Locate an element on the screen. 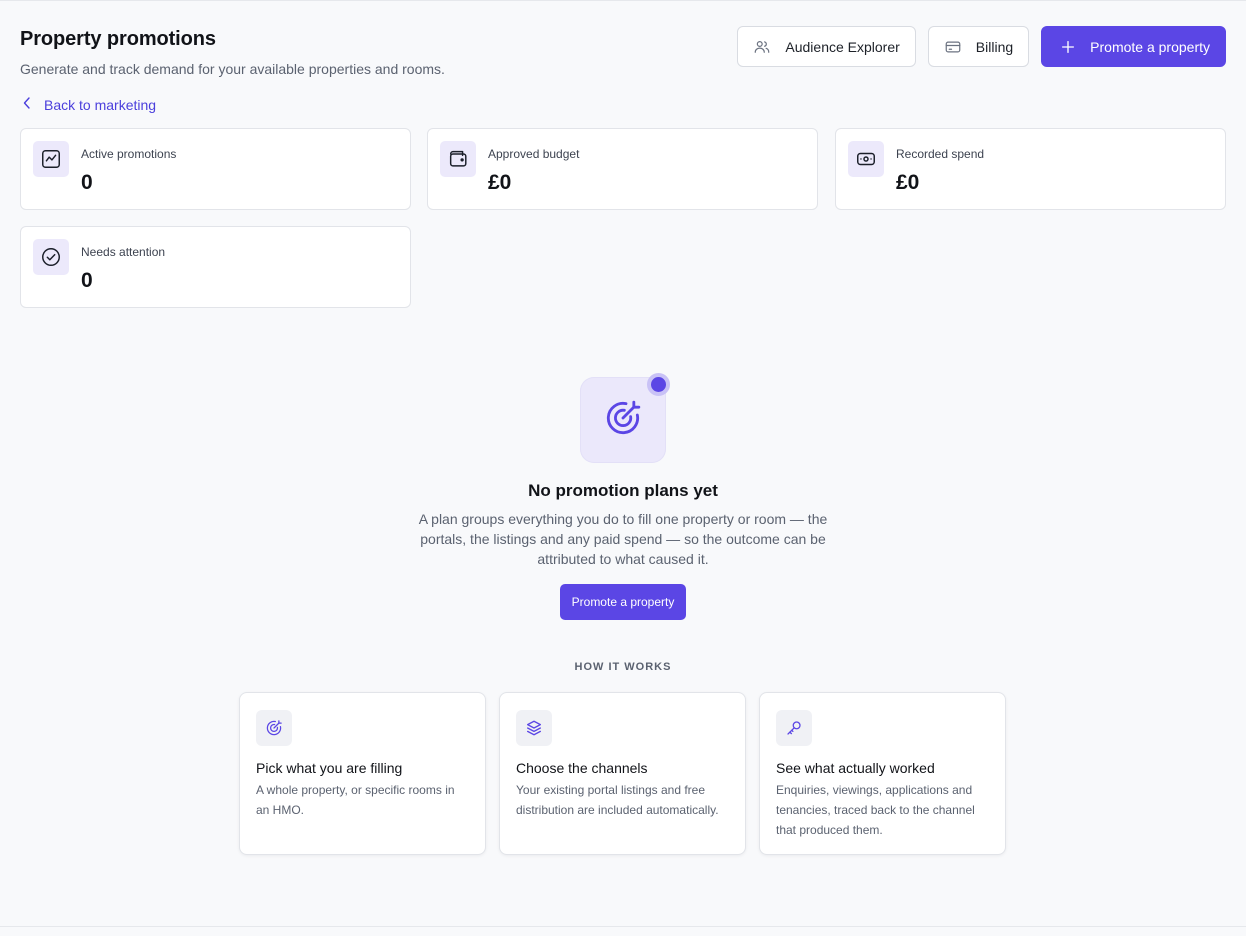 This screenshot has height=936, width=1246. stat-card-active-promotions: Active promotions 0 is located at coordinates (215, 169).